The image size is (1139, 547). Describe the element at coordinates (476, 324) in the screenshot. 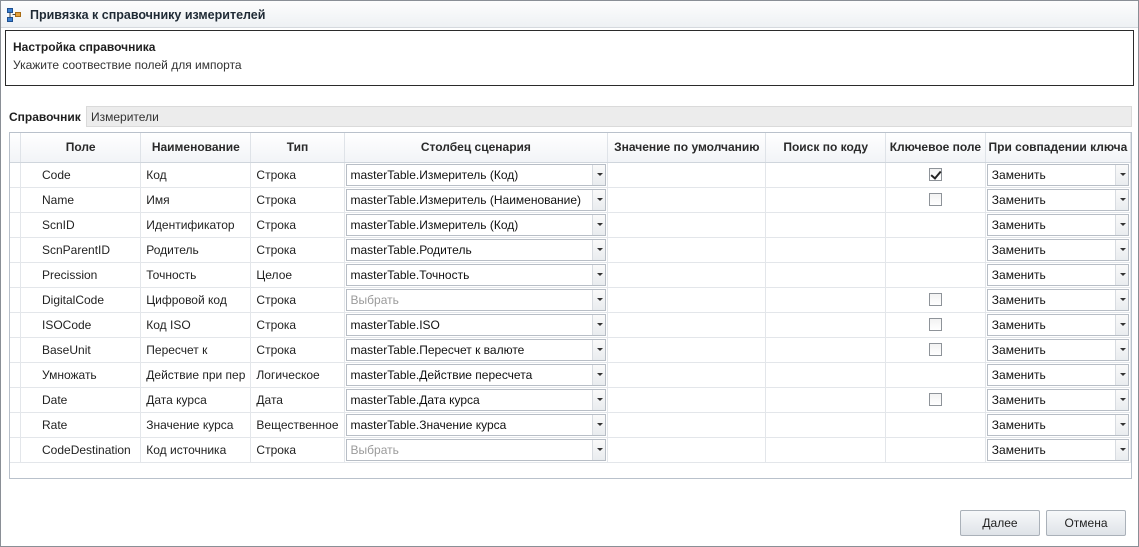

I see `source-column-select: masterTable.ISO` at that location.